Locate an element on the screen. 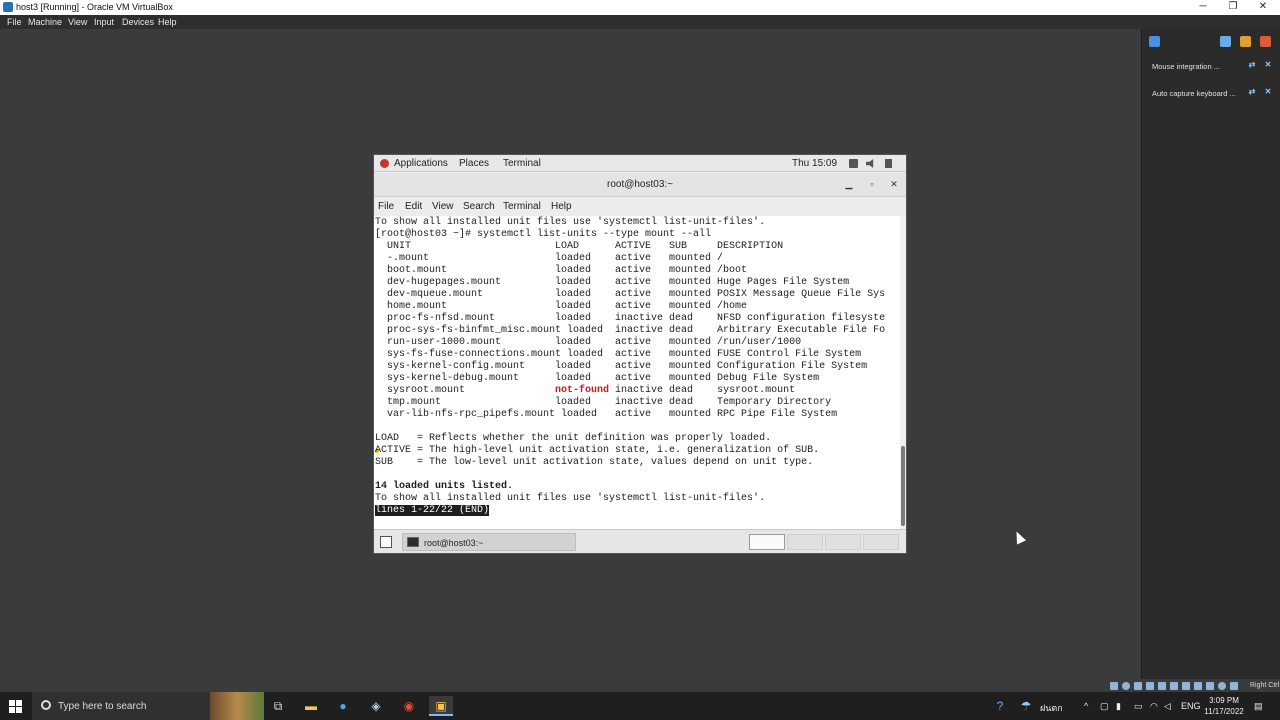  close-all-icon is located at coordinates (1265, 41).